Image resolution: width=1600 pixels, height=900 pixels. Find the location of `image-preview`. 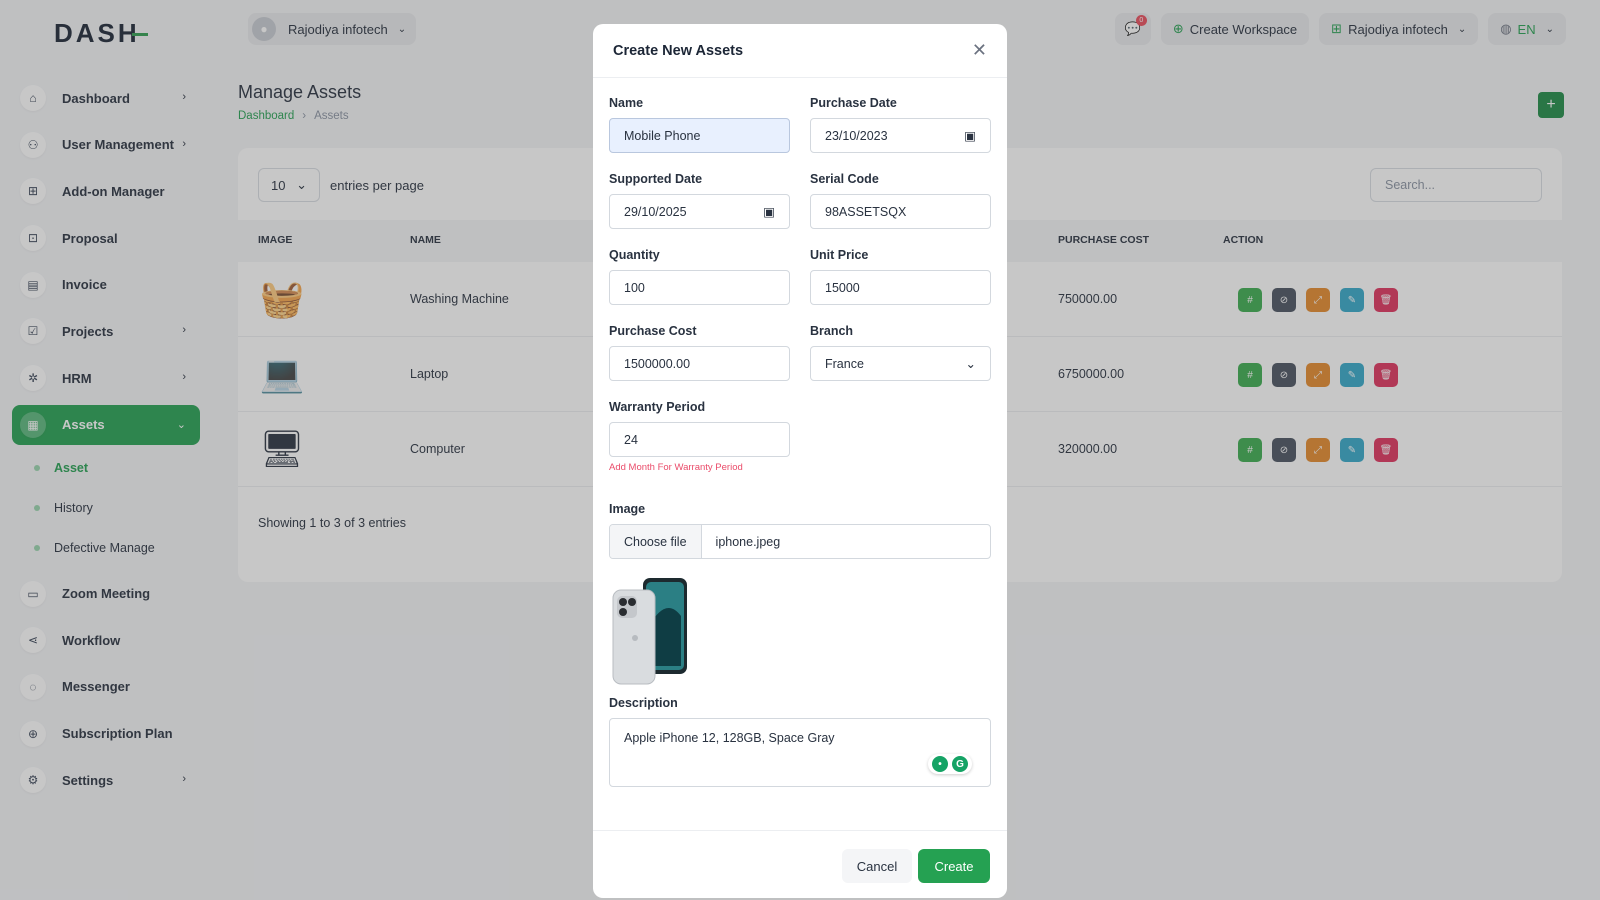

image-preview is located at coordinates (651, 631).